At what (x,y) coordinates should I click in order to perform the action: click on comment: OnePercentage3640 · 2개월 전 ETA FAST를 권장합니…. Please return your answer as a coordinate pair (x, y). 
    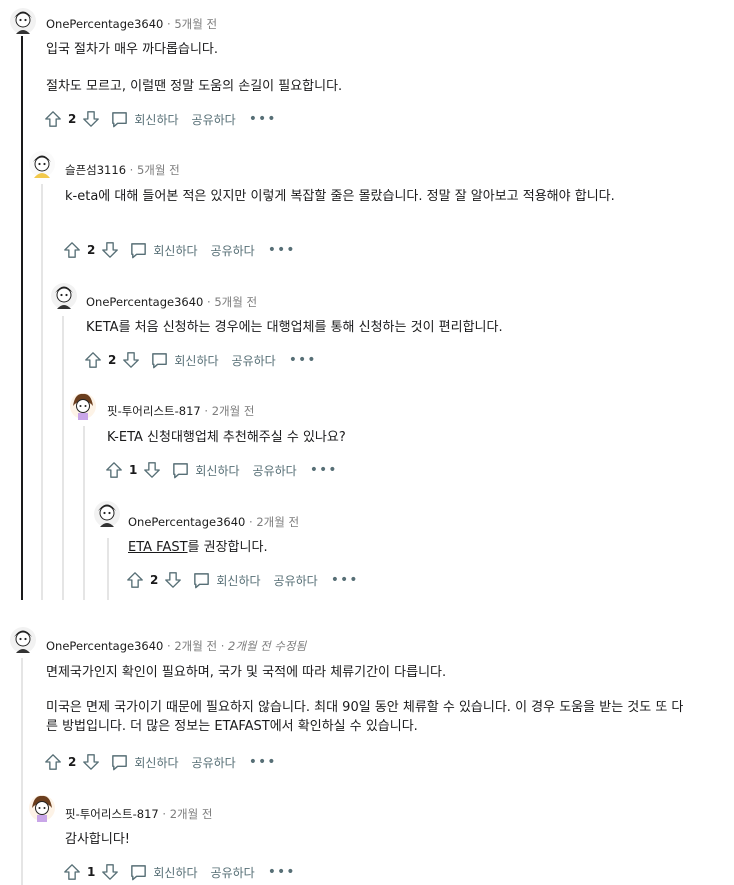
    Looking at the image, I should click on (367, 550).